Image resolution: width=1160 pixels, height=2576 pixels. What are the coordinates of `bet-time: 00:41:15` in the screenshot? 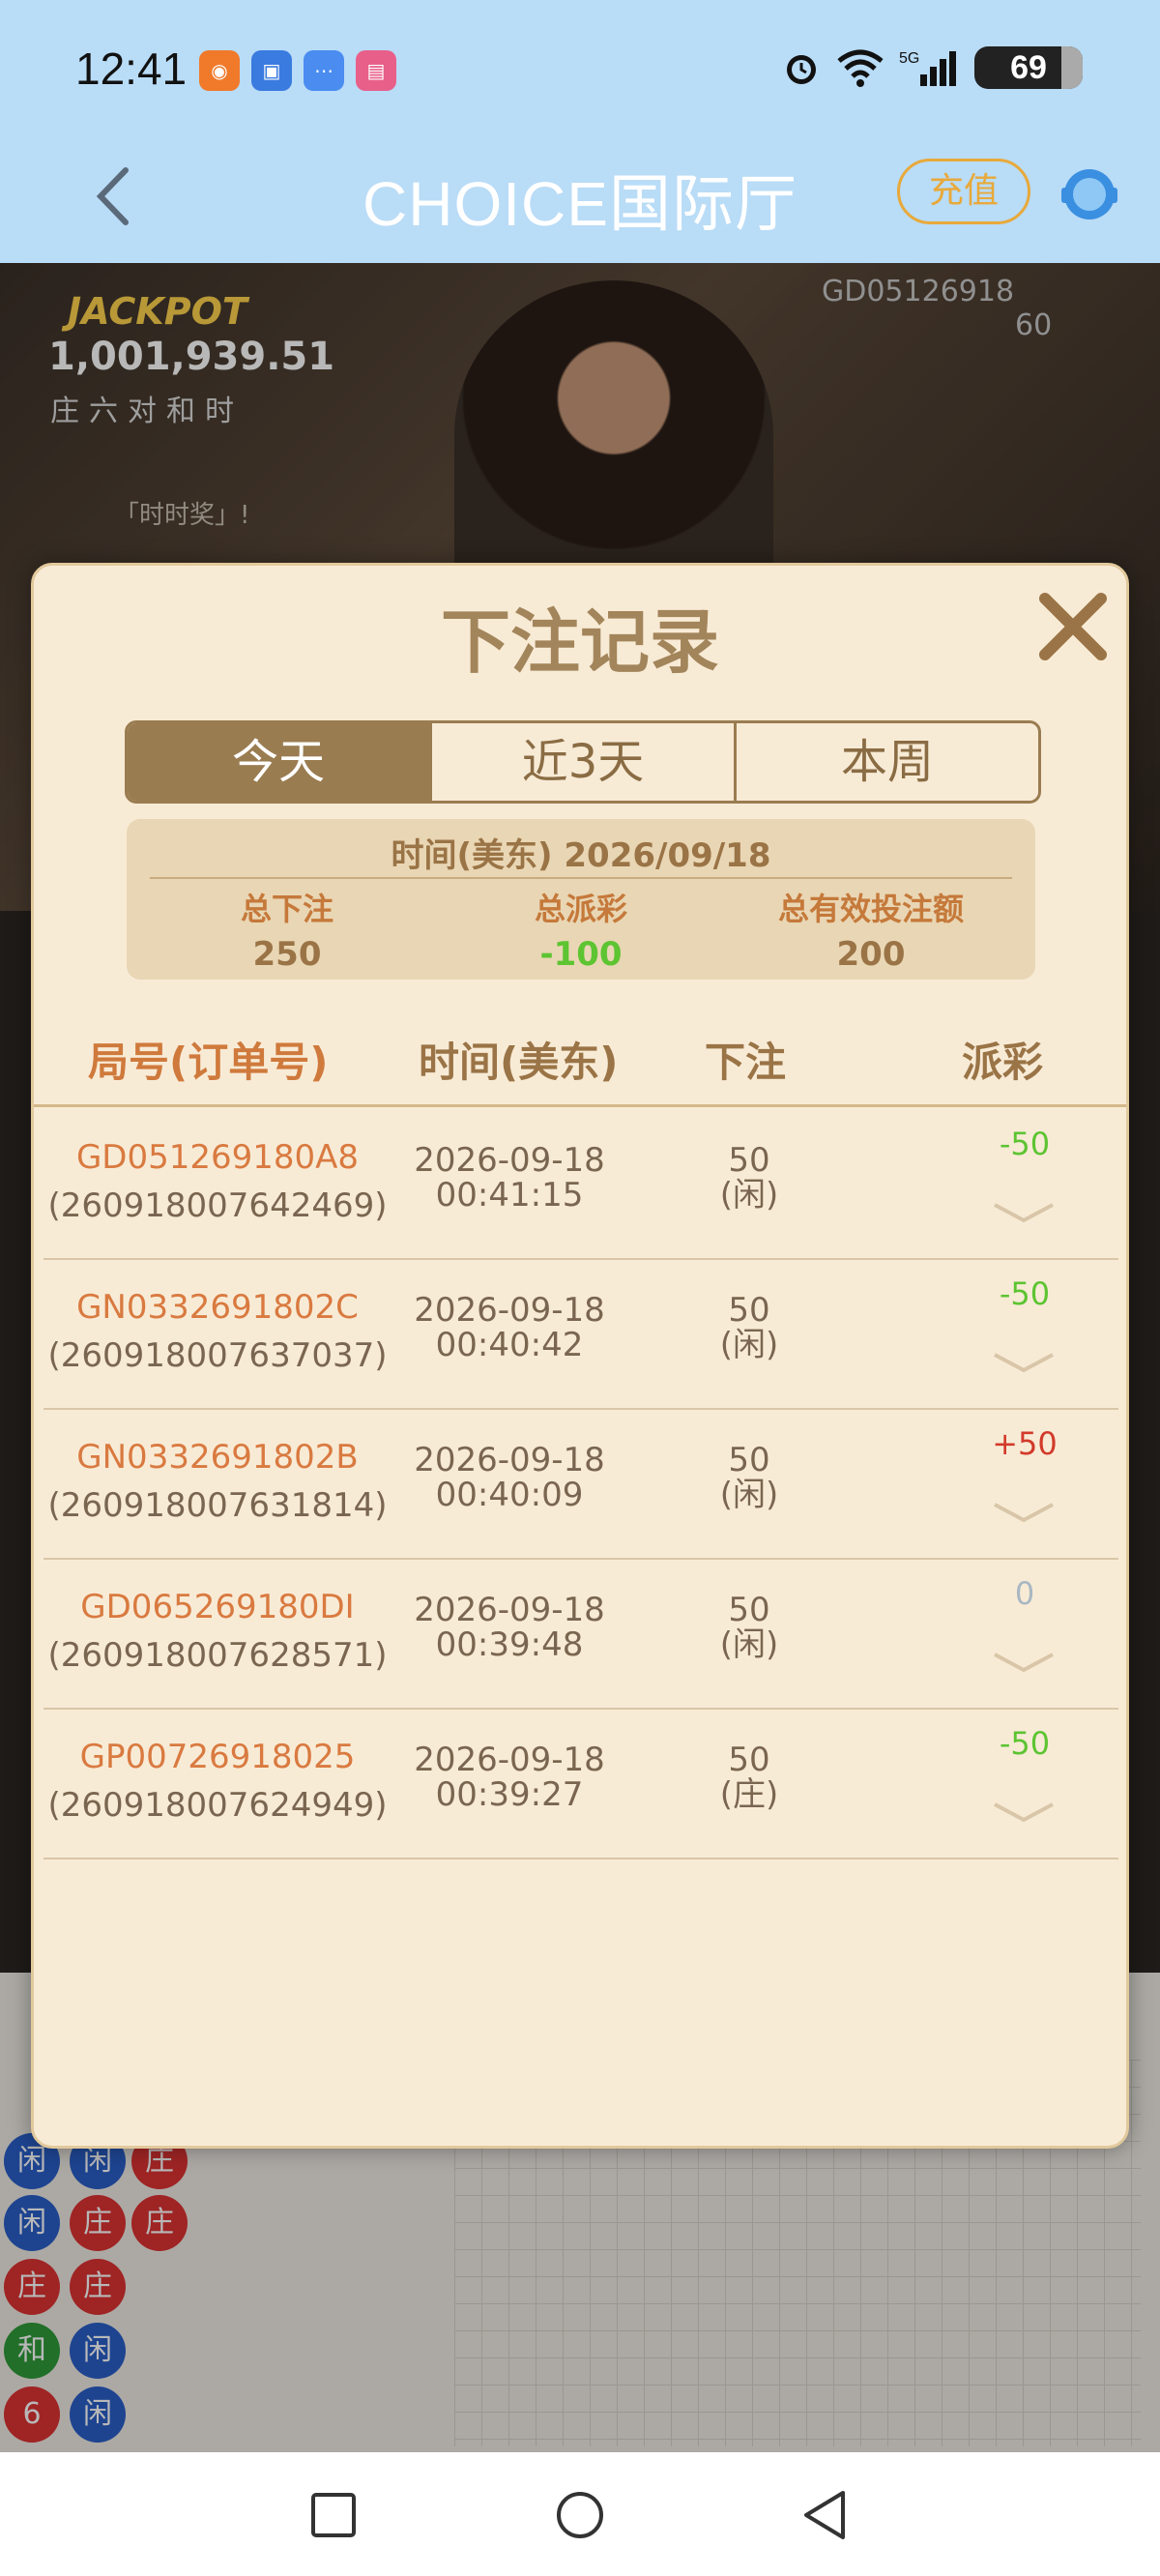 It's located at (509, 1195).